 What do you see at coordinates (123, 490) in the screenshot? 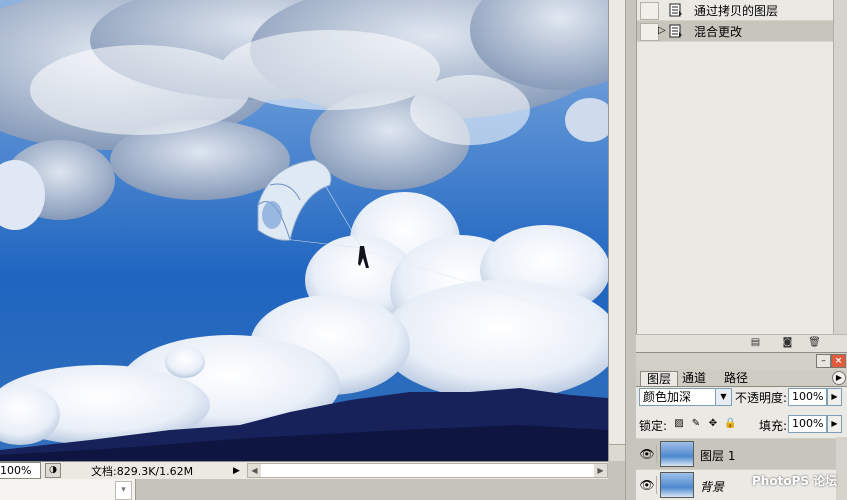
I see `scroll-down-icon: ▾` at bounding box center [123, 490].